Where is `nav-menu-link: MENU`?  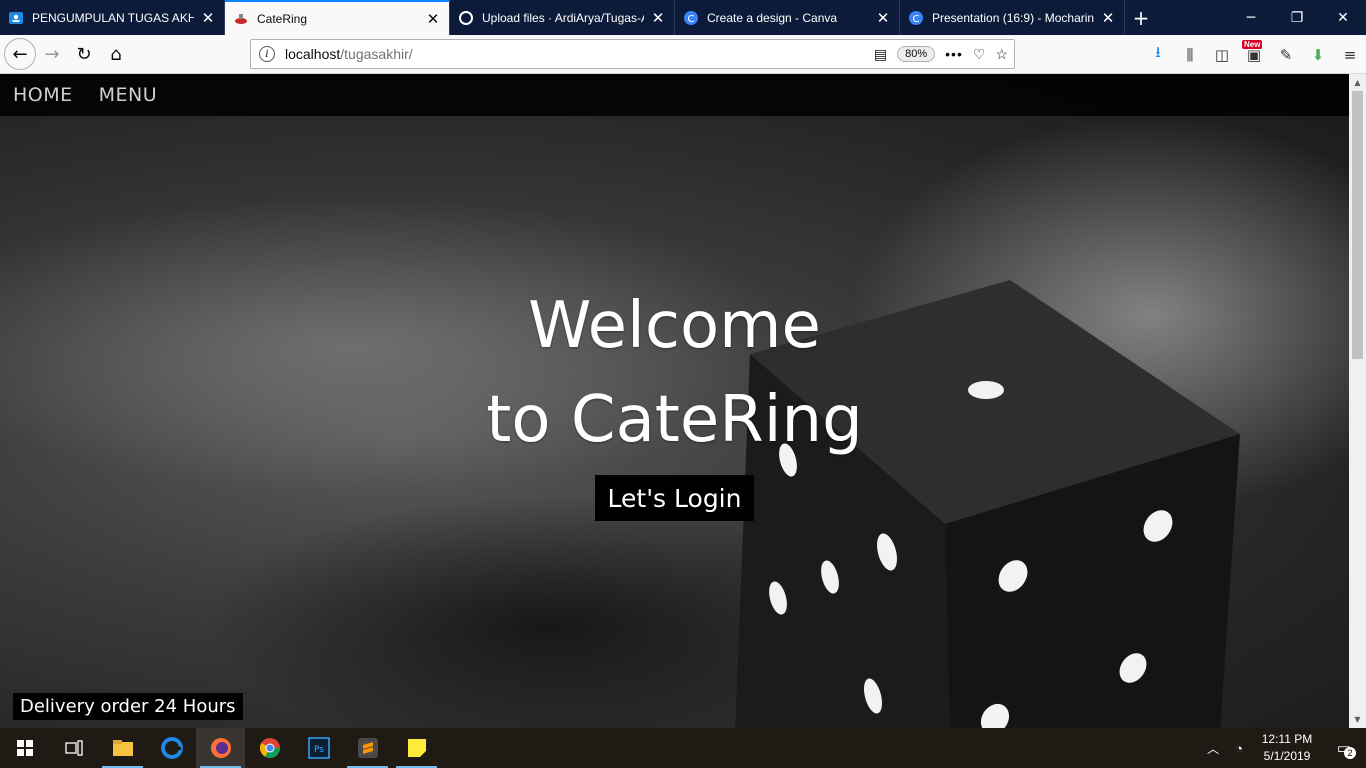
nav-menu-link: MENU is located at coordinates (128, 95).